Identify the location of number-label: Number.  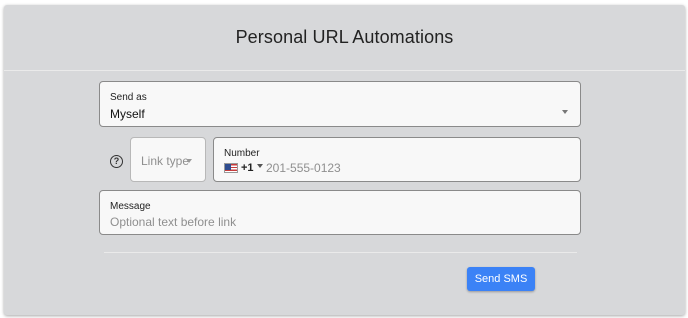
(242, 153).